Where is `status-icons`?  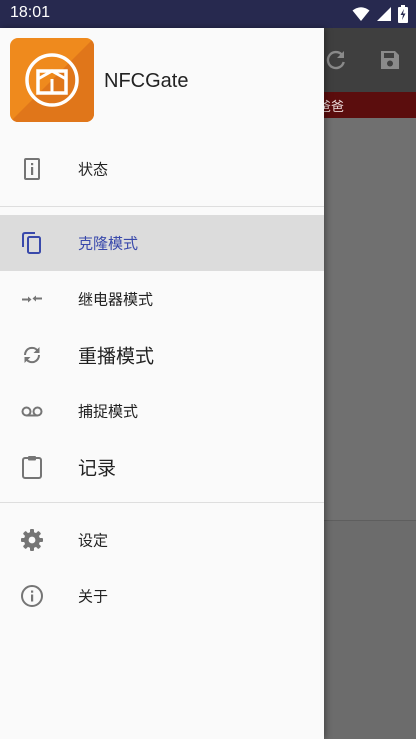 status-icons is located at coordinates (380, 14).